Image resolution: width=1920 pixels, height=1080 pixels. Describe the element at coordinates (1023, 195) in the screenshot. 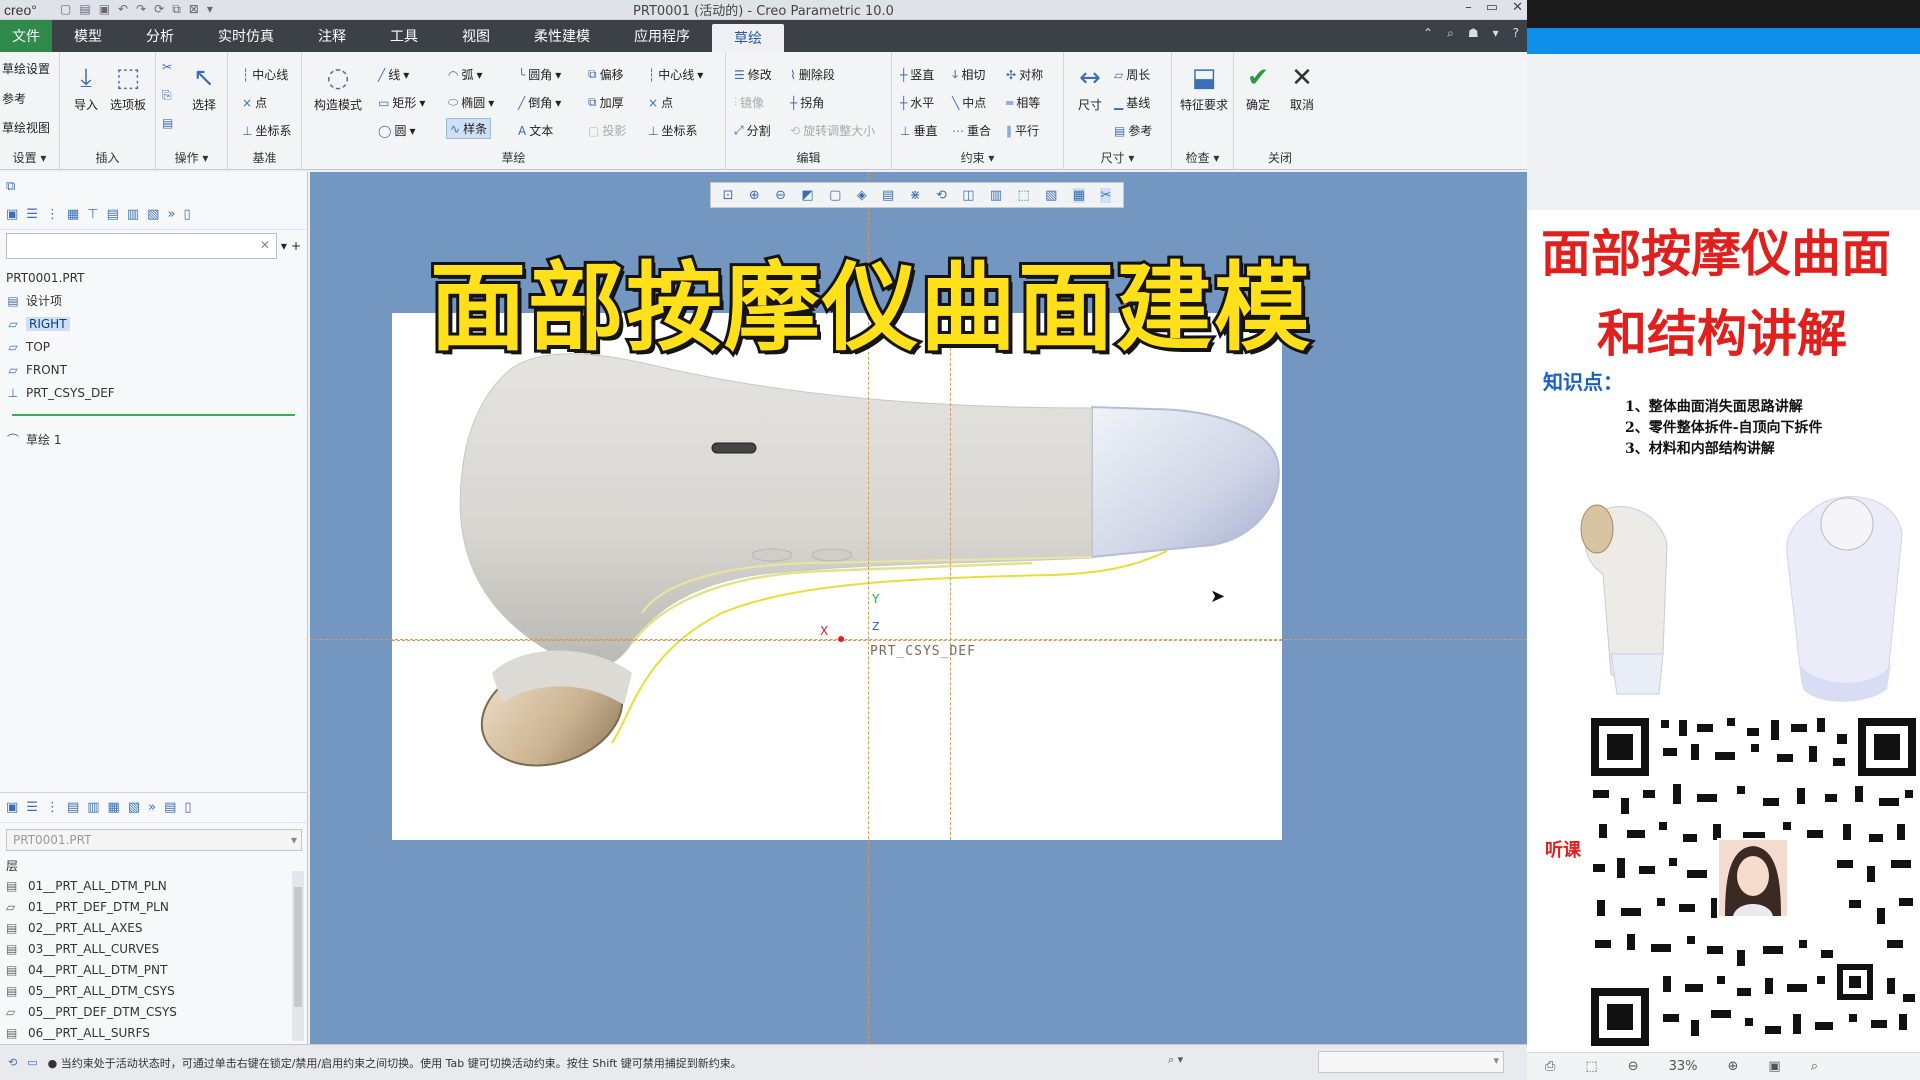

I see `sketch-view-icon: ⬚` at that location.